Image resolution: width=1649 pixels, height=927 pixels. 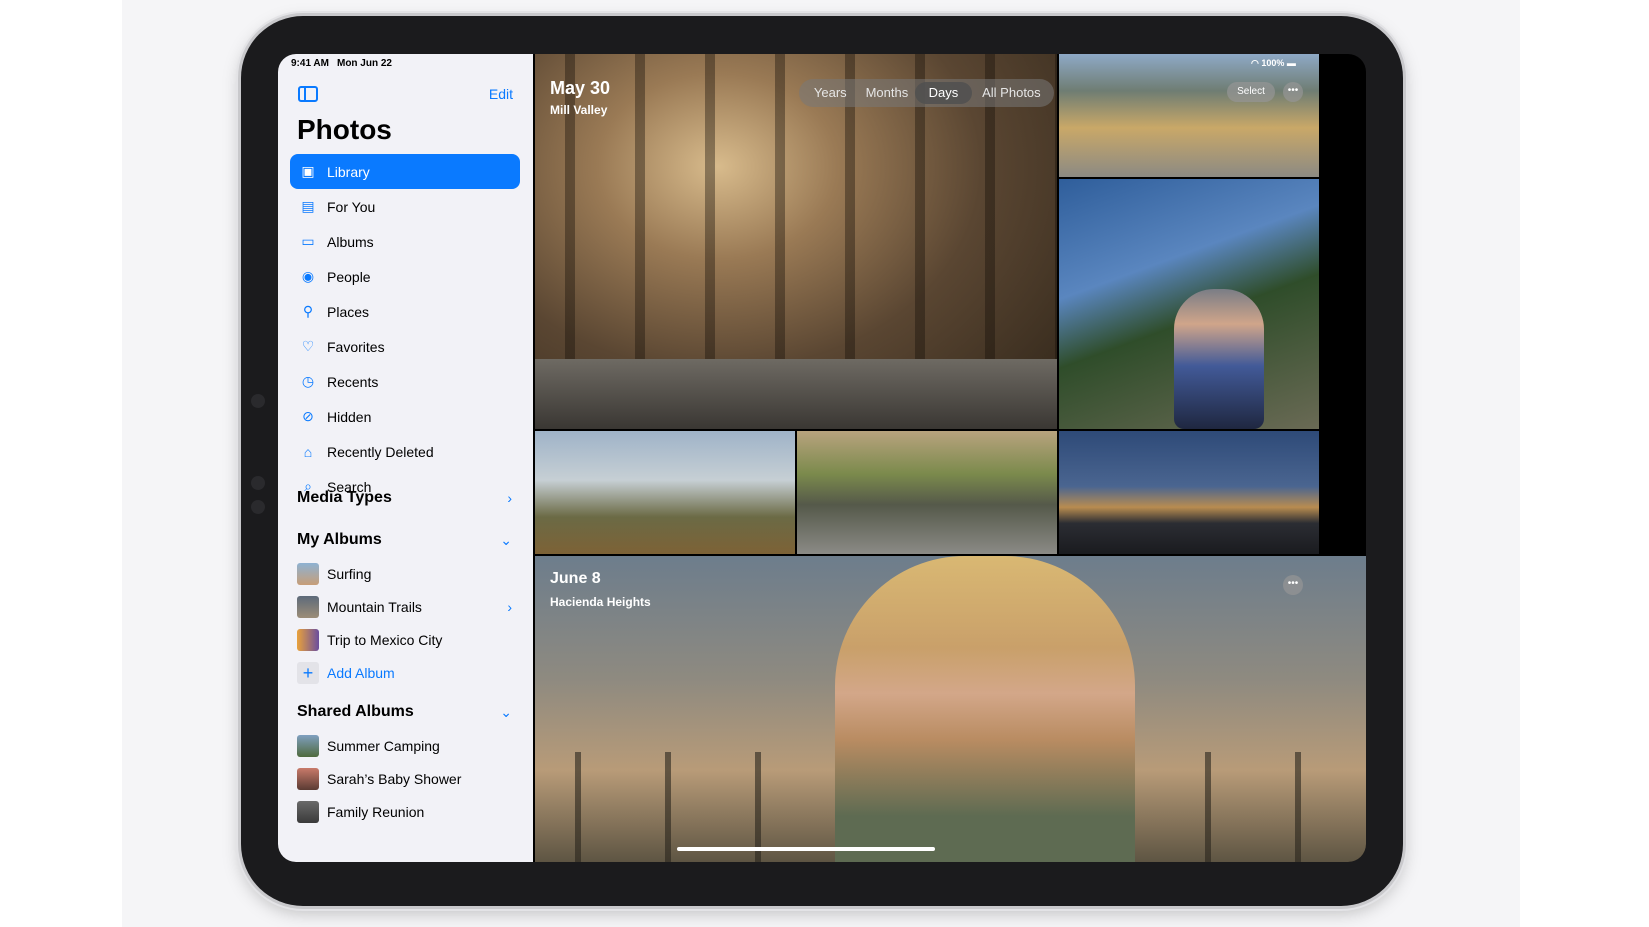 I want to click on plus-icon: +, so click(x=308, y=673).